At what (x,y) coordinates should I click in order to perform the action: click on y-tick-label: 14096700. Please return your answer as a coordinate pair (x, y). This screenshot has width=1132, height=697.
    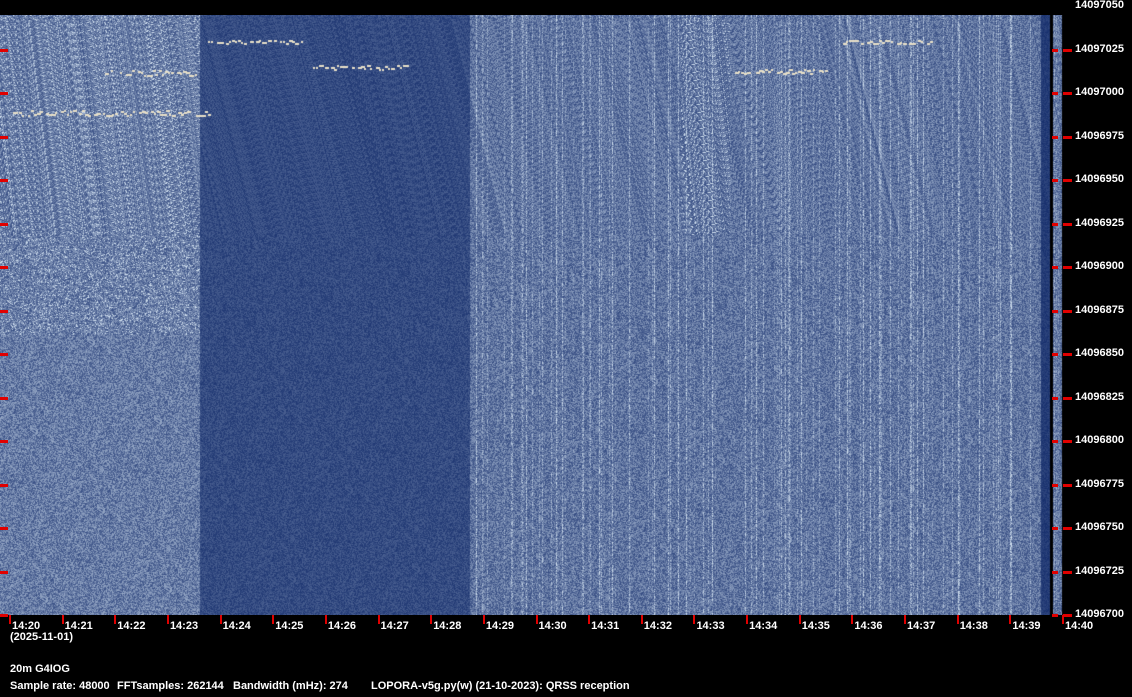
    Looking at the image, I should click on (1099, 614).